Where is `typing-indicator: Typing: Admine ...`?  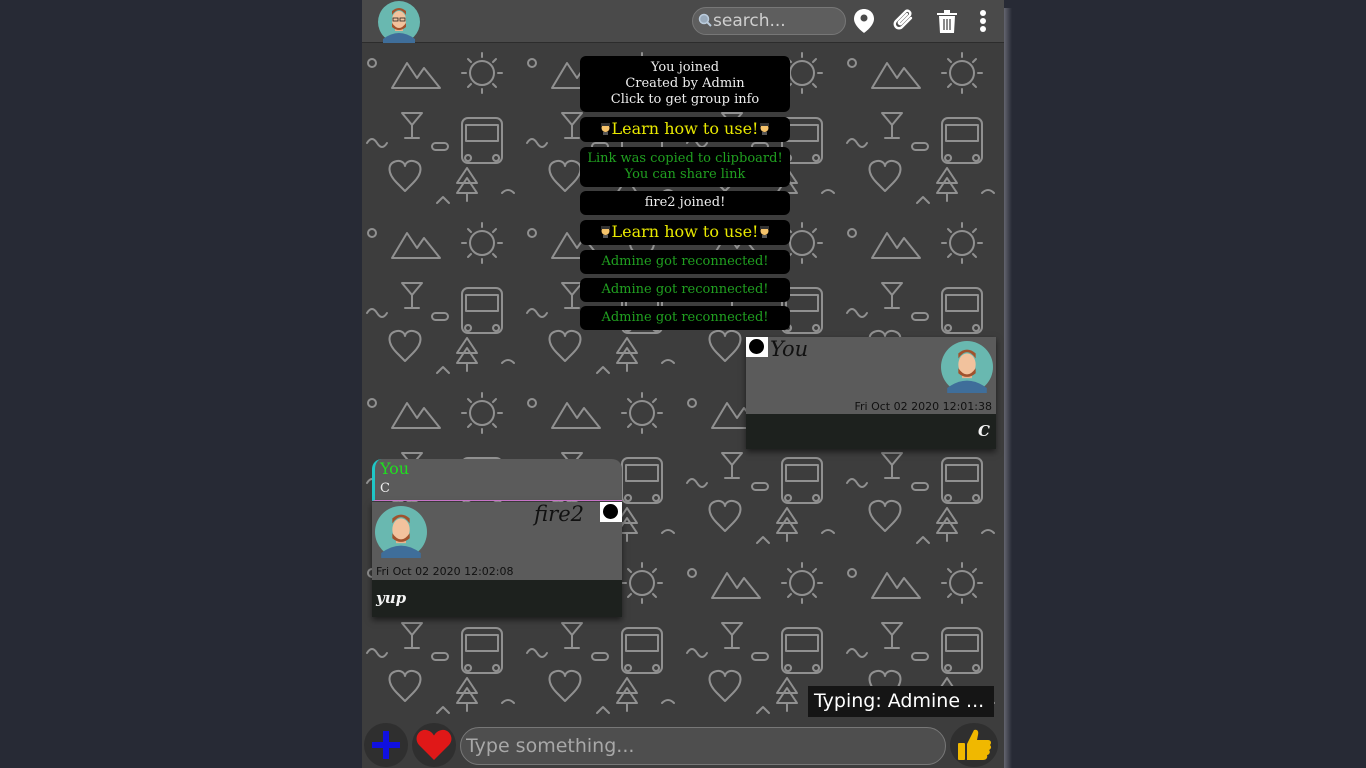 typing-indicator: Typing: Admine ... is located at coordinates (901, 701).